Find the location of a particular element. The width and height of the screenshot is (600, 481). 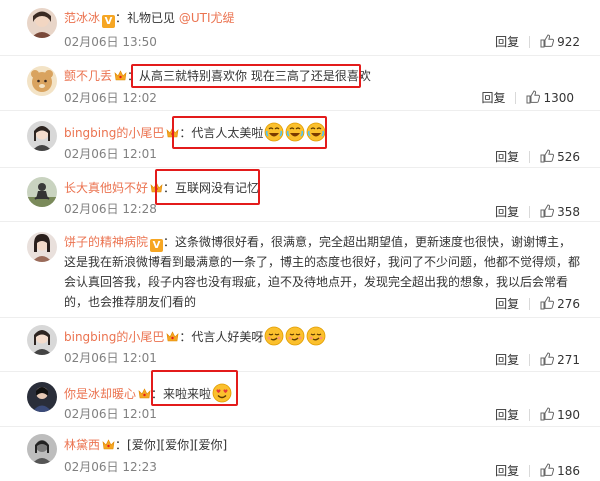

comment-time: 02月06日 12:28 is located at coordinates (110, 209).